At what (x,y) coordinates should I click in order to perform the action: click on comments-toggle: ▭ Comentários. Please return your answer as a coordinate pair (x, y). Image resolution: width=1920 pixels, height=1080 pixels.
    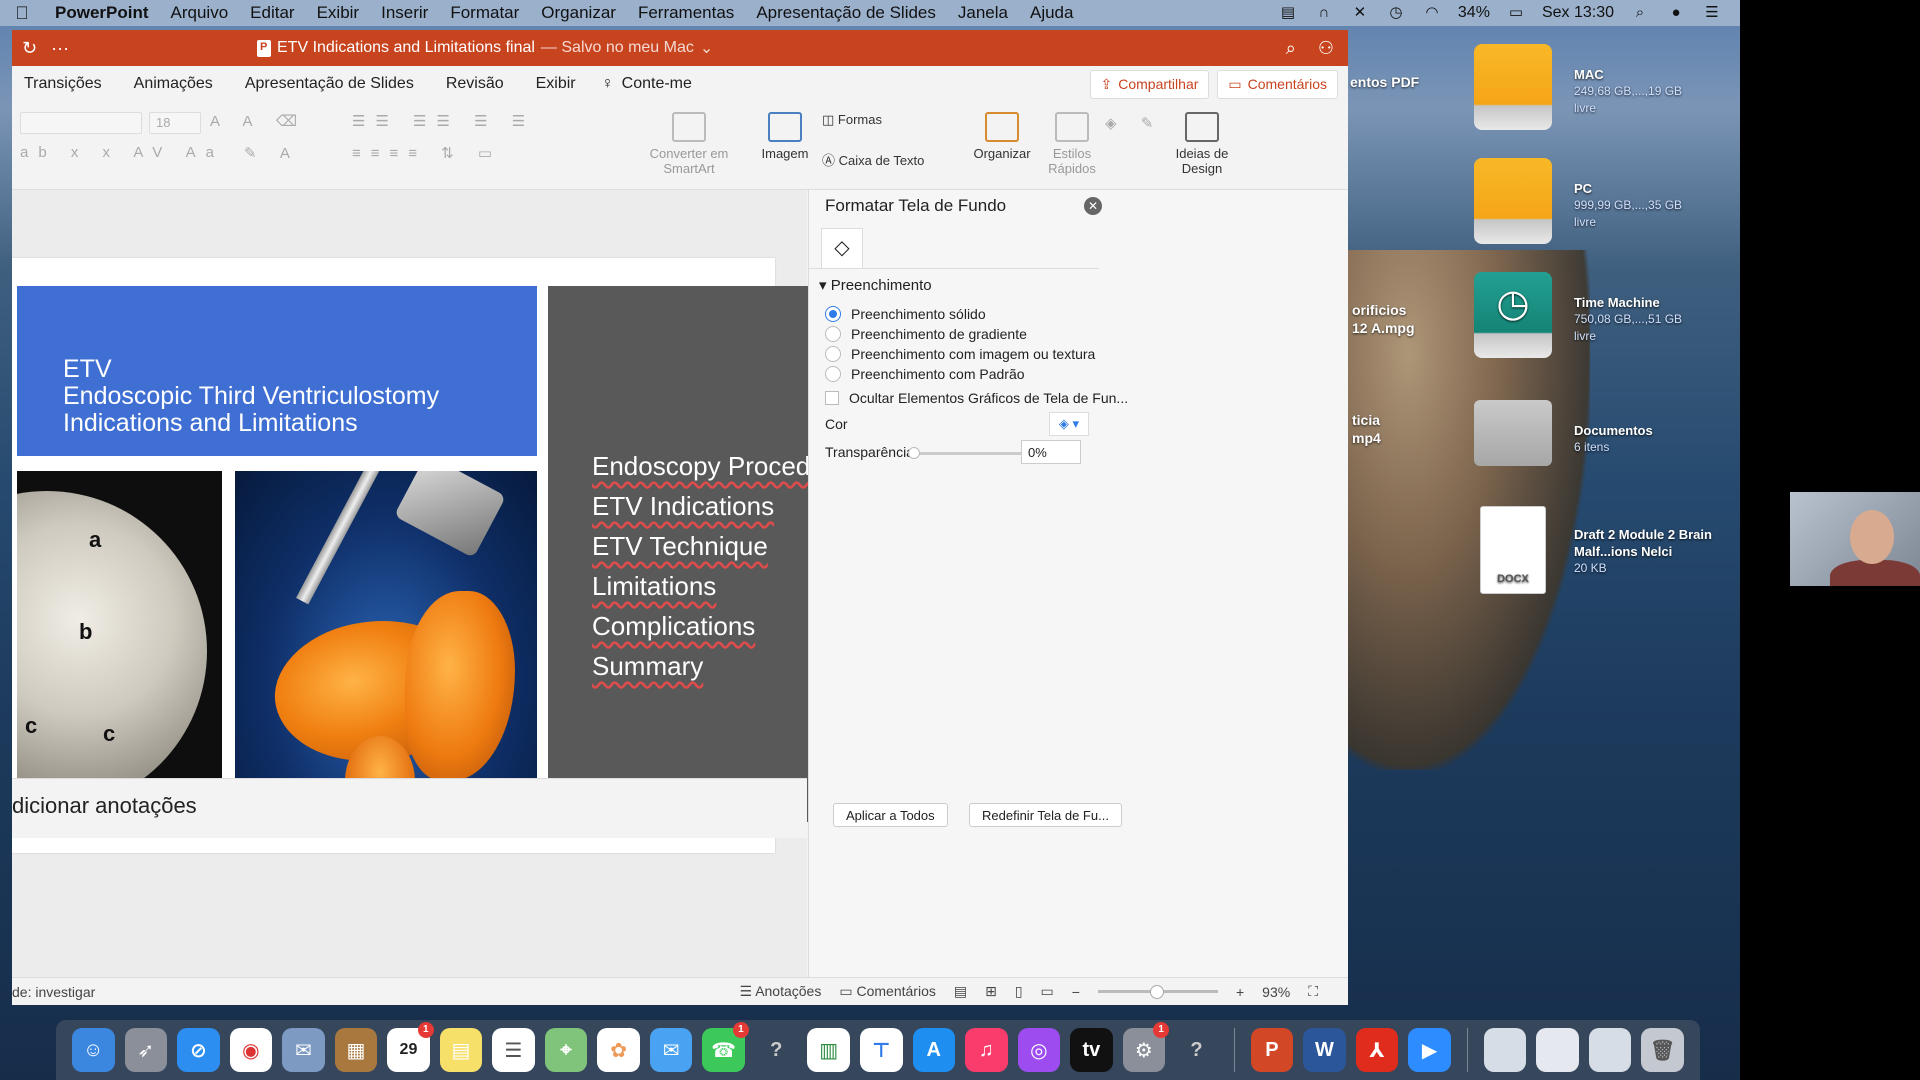
    Looking at the image, I should click on (887, 991).